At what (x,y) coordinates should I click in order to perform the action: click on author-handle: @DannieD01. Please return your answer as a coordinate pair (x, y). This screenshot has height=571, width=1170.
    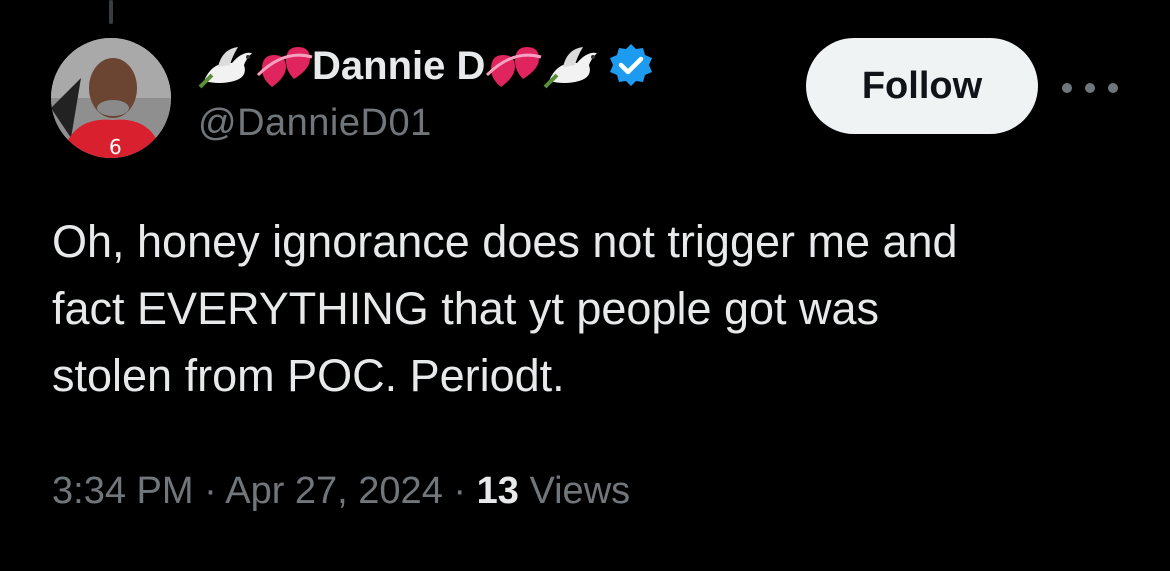
    Looking at the image, I should click on (426, 123).